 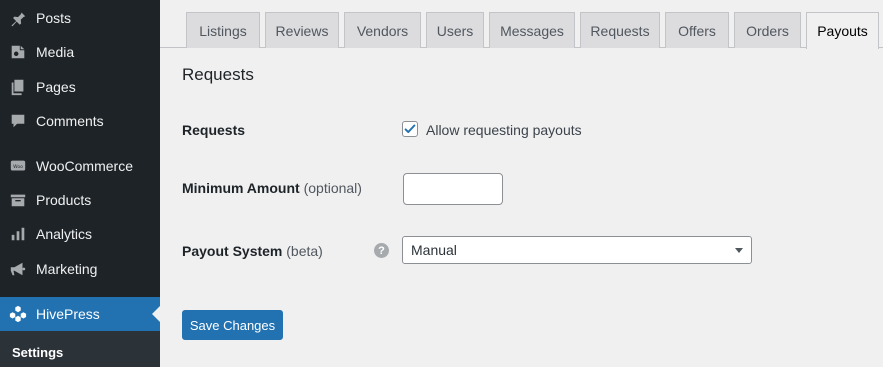 What do you see at coordinates (381, 250) in the screenshot?
I see `help-icon: ?` at bounding box center [381, 250].